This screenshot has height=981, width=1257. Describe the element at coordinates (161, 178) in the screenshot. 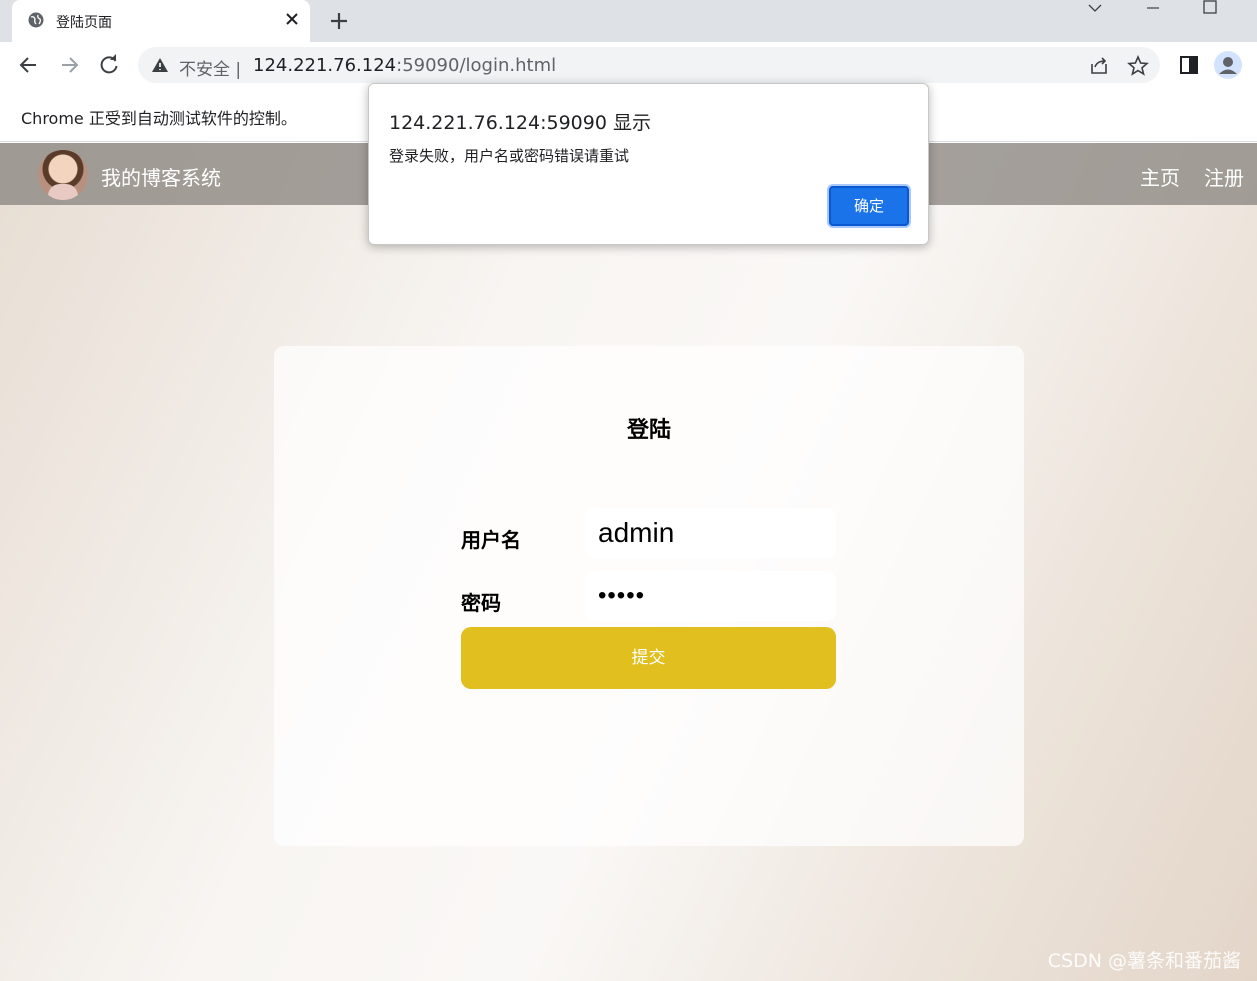

I see `site-title: 我的博客系统` at that location.